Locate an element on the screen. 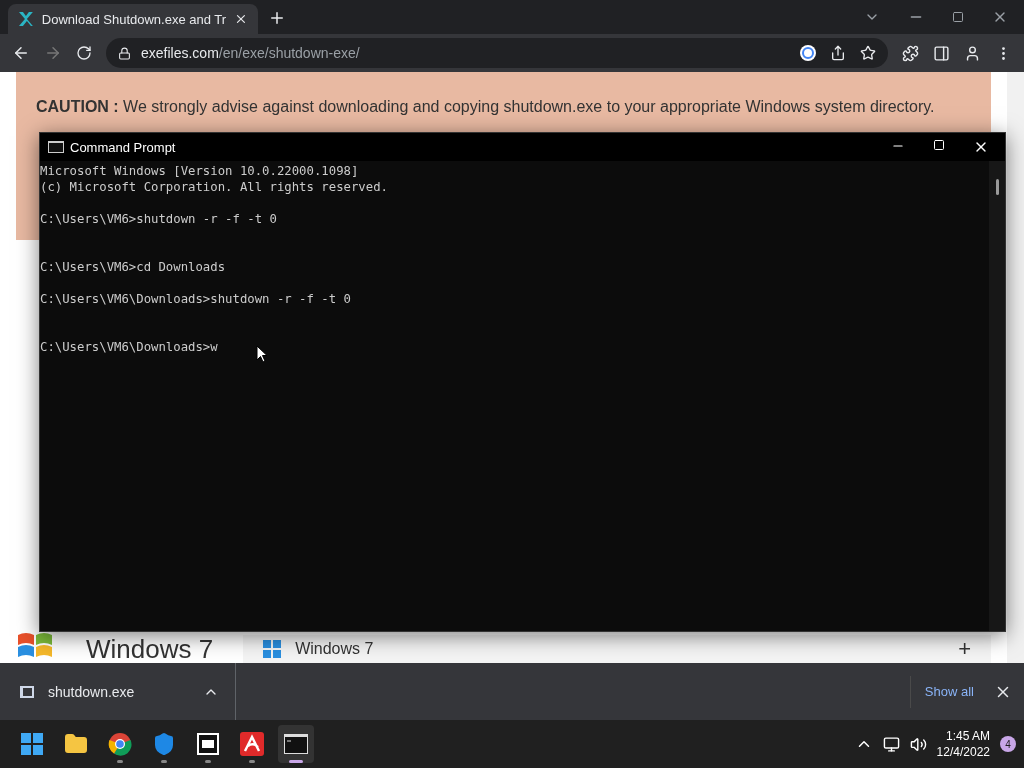 Image resolution: width=1024 pixels, height=768 pixels. console-line: C:\Users\VM6>cd Downloads is located at coordinates (133, 267).